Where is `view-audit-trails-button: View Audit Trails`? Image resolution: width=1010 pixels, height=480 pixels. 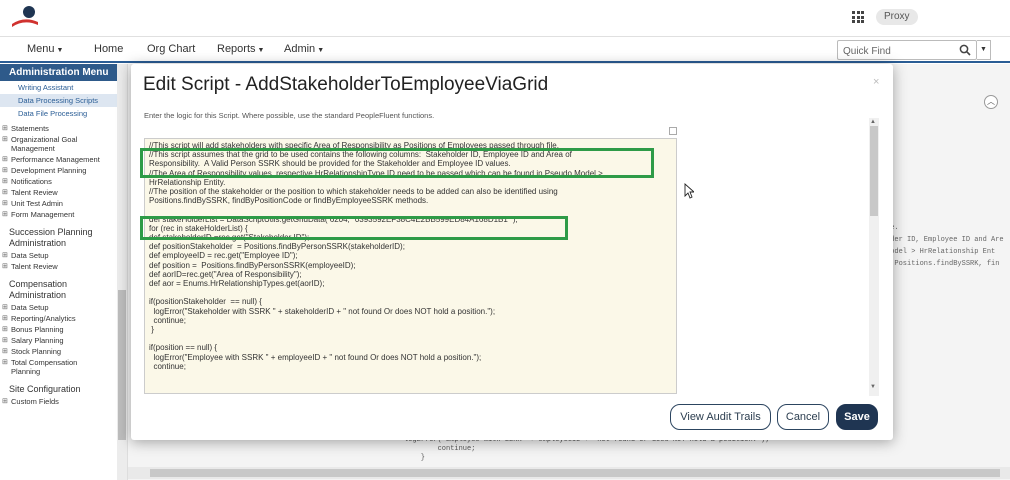
view-audit-trails-button: View Audit Trails is located at coordinates (720, 417).